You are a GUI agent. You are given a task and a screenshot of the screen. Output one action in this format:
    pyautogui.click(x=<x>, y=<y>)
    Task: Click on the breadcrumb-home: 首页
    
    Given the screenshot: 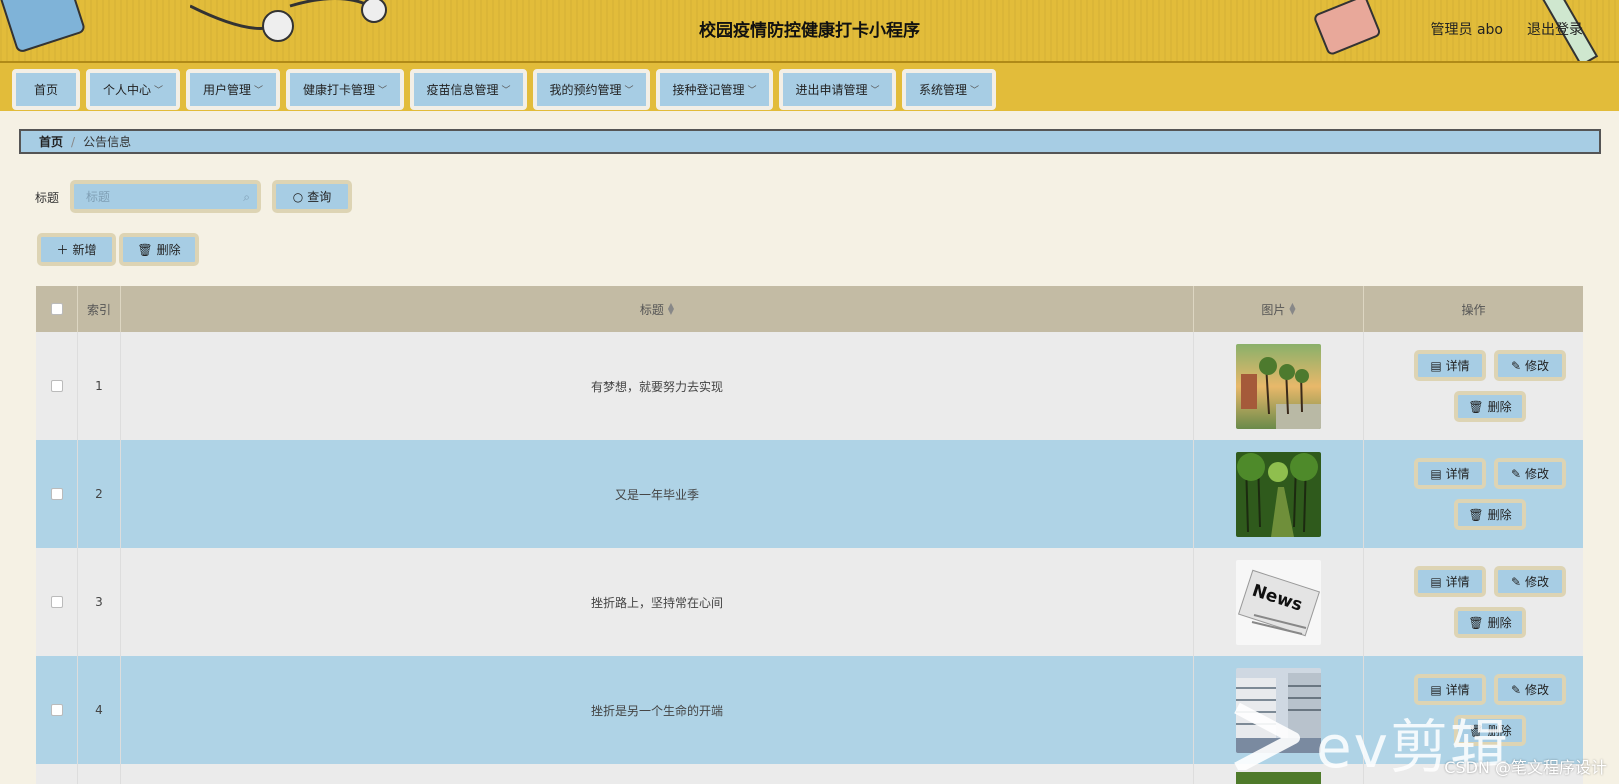 What is the action you would take?
    pyautogui.click(x=51, y=141)
    